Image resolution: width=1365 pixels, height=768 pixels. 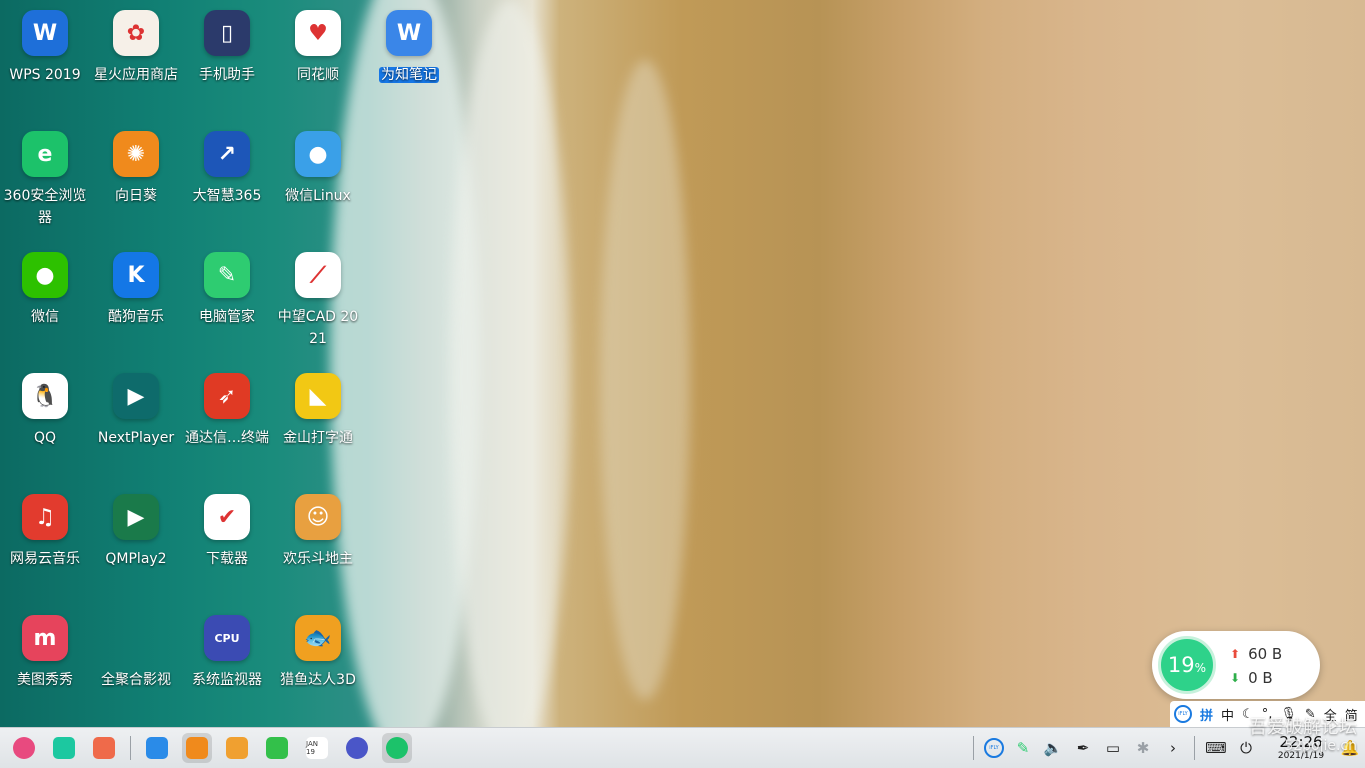 What do you see at coordinates (1143, 748) in the screenshot?
I see `bluetooth-icon: ✱` at bounding box center [1143, 748].